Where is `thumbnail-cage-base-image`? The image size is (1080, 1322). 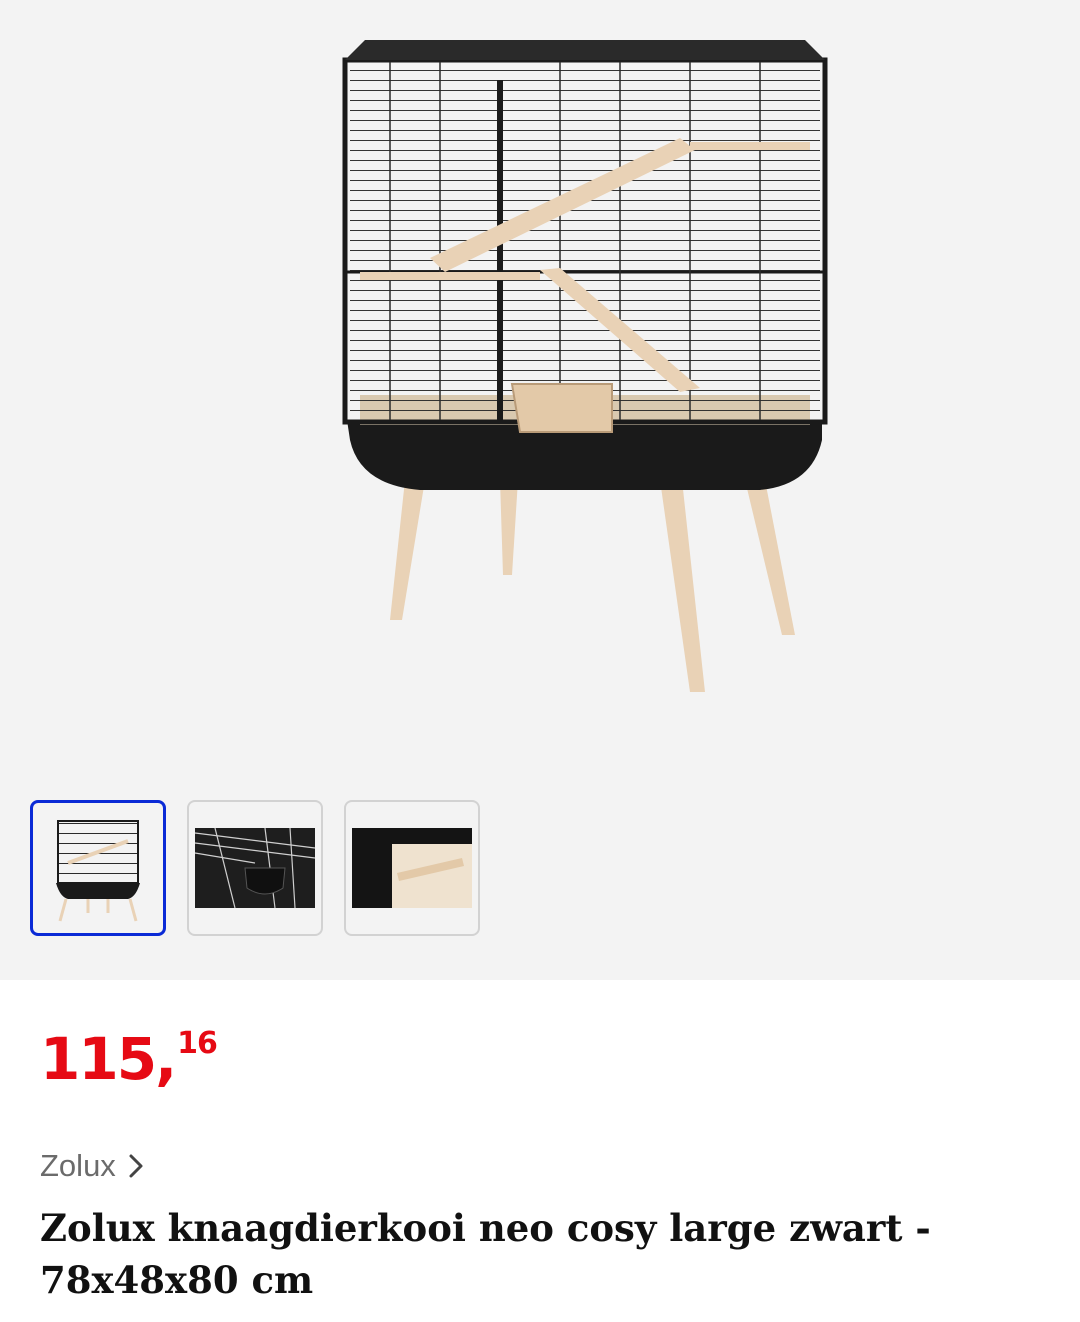
thumbnail-cage-base-image is located at coordinates (412, 868).